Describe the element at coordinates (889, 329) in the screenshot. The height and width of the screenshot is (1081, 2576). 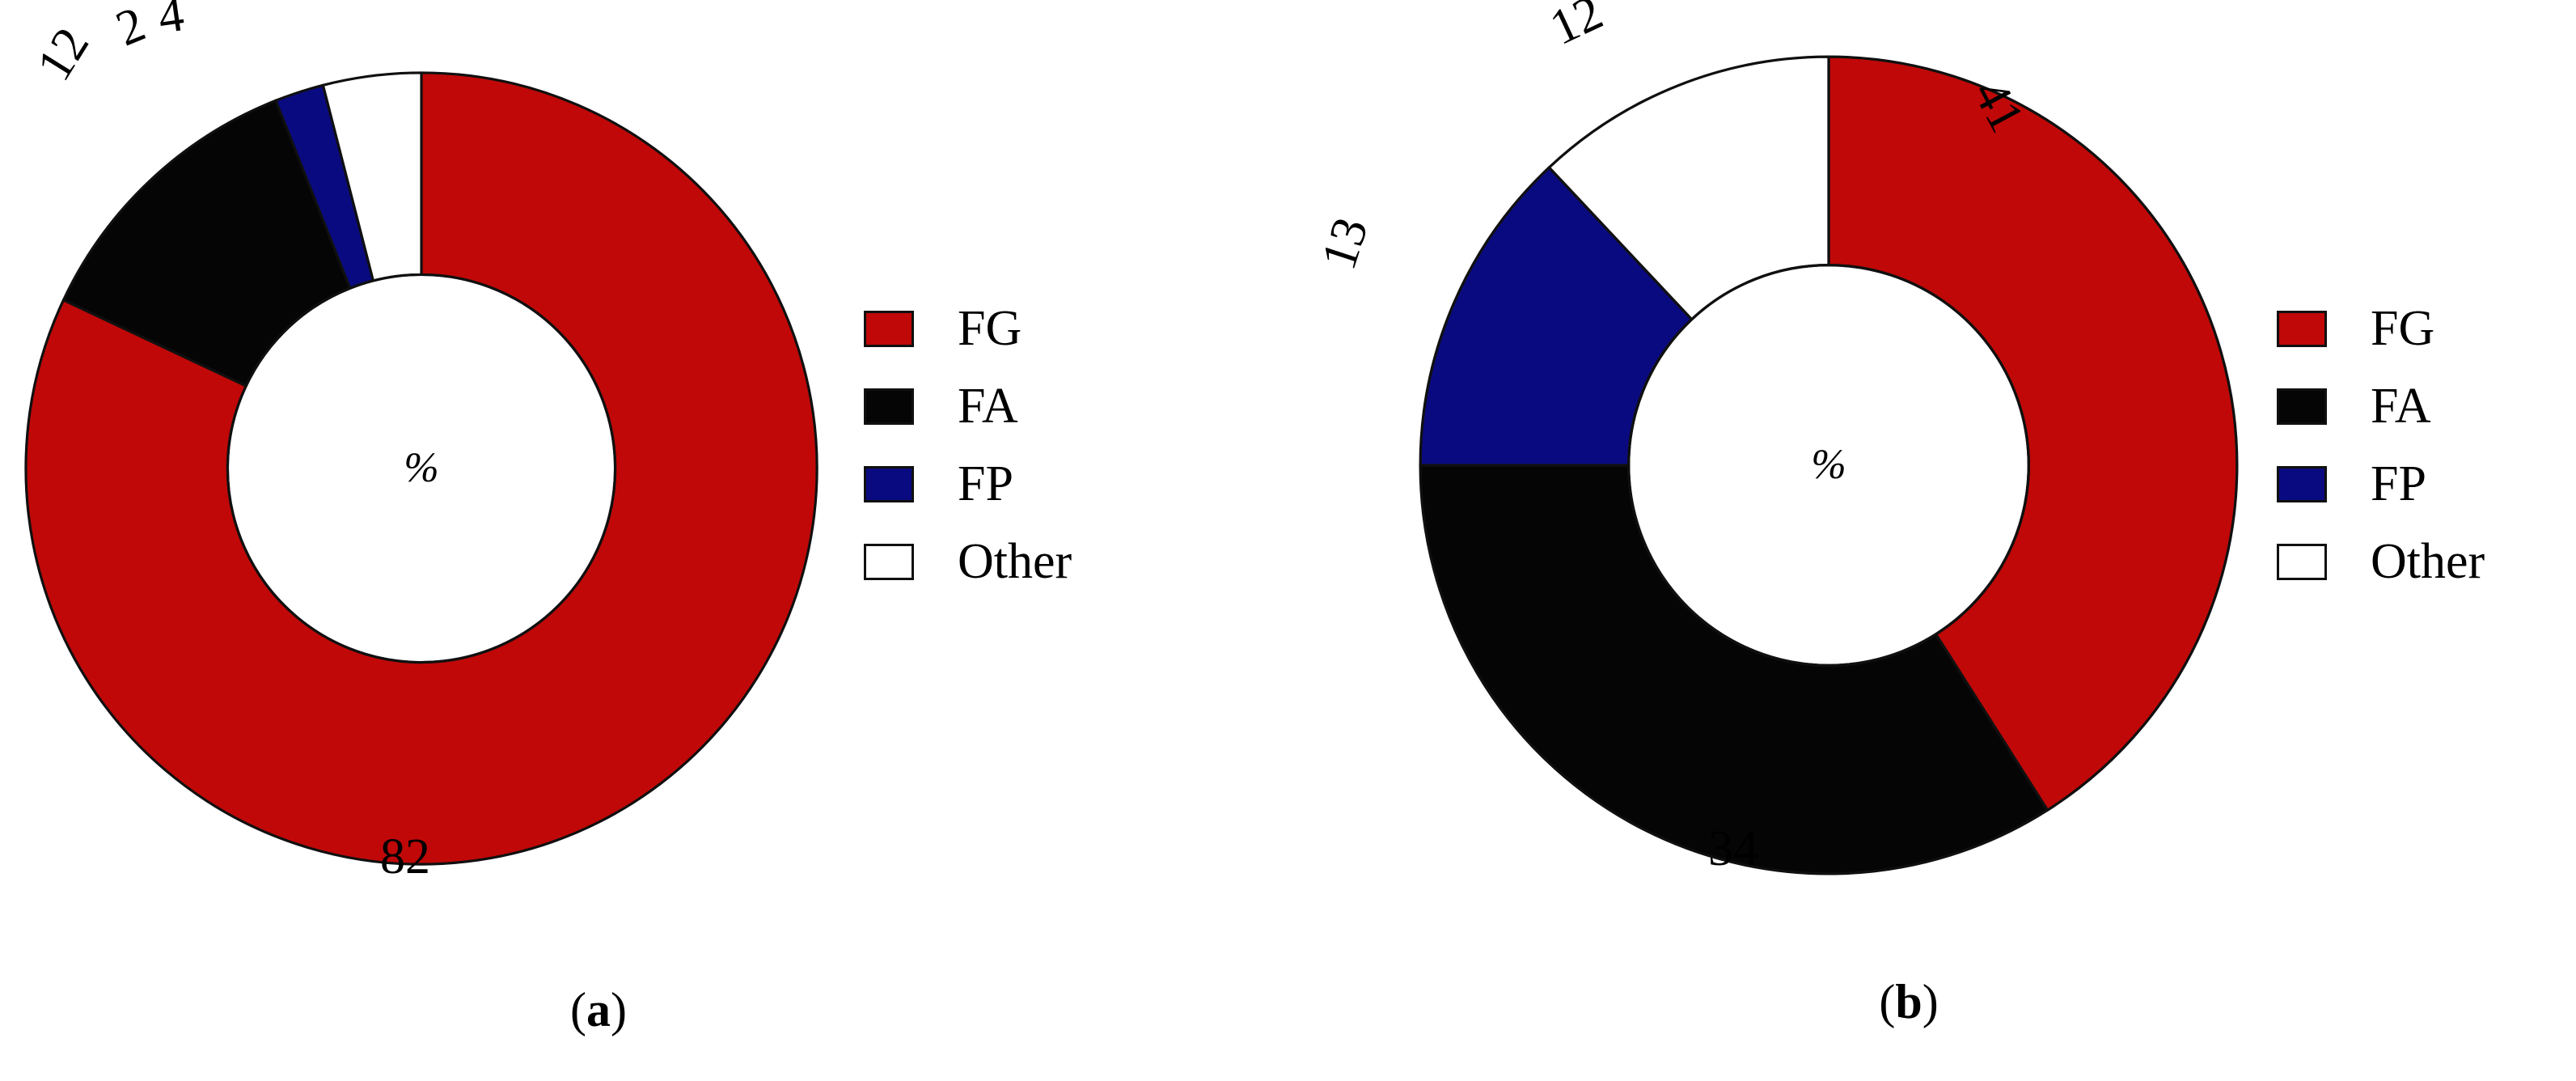
I see `legend-swatch-fg-a` at that location.